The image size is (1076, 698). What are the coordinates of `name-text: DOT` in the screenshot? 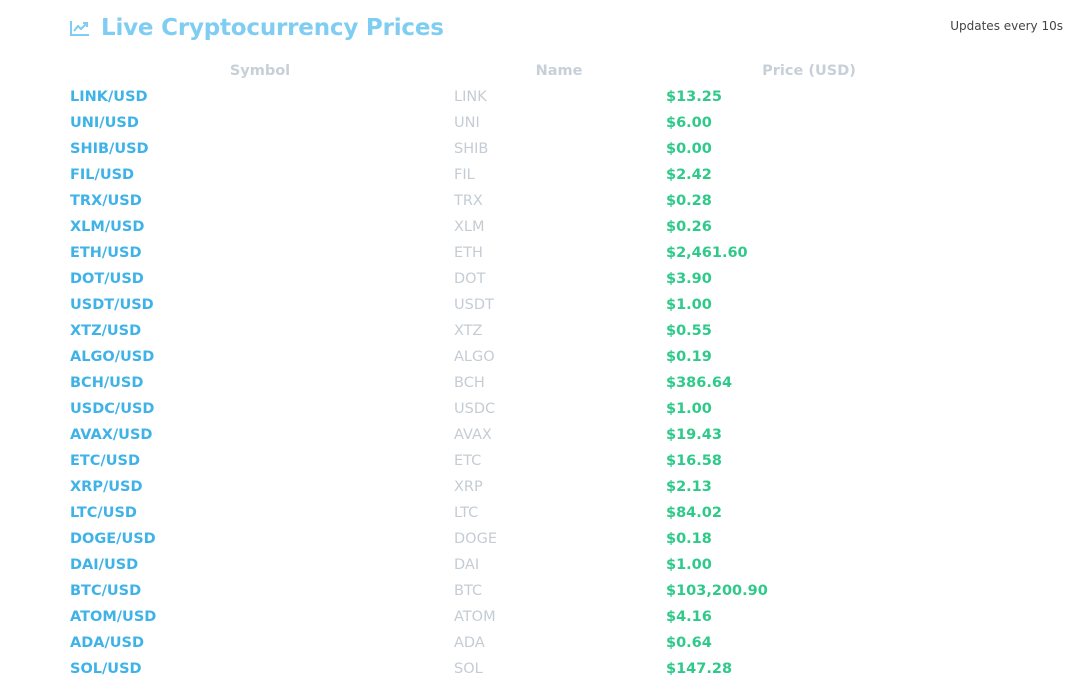 It's located at (470, 279).